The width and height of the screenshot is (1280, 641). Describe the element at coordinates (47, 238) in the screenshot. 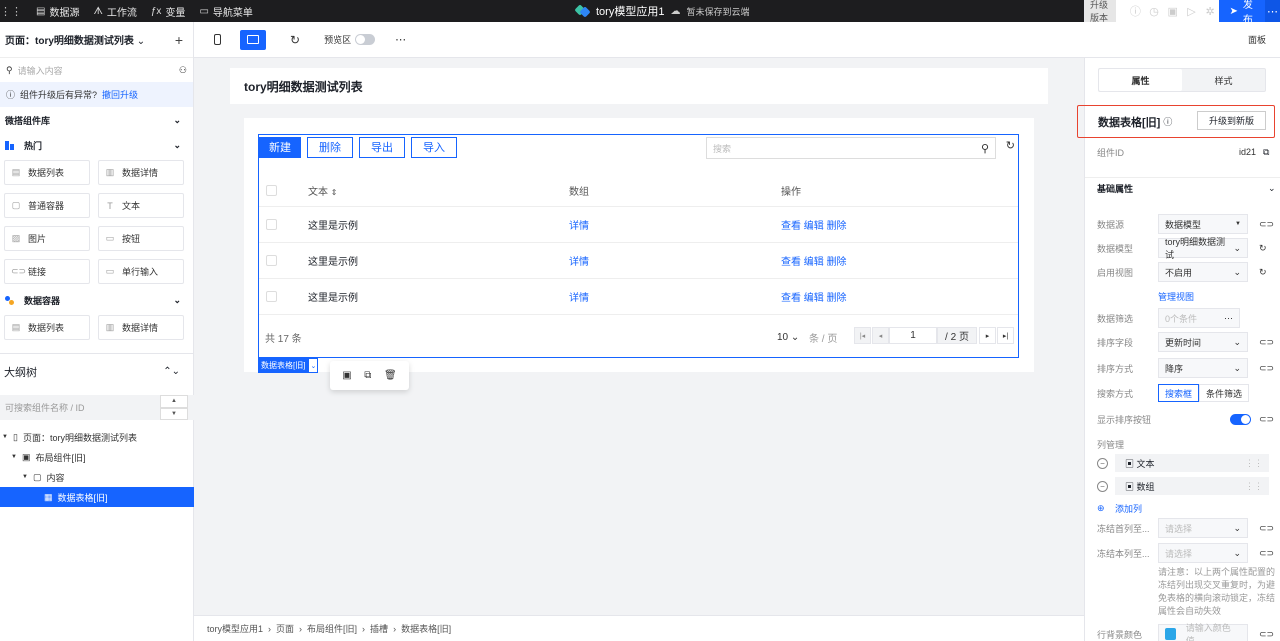

I see `component-image: ▨ 图片` at that location.